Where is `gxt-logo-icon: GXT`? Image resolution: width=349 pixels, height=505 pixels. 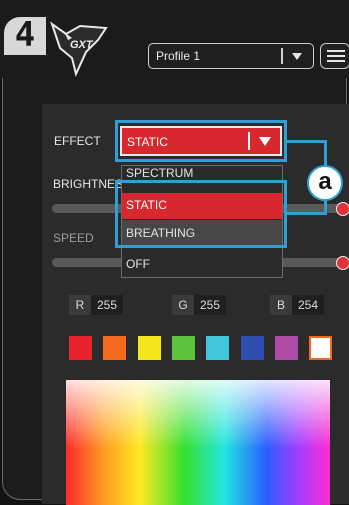 gxt-logo-icon: GXT is located at coordinates (79, 49).